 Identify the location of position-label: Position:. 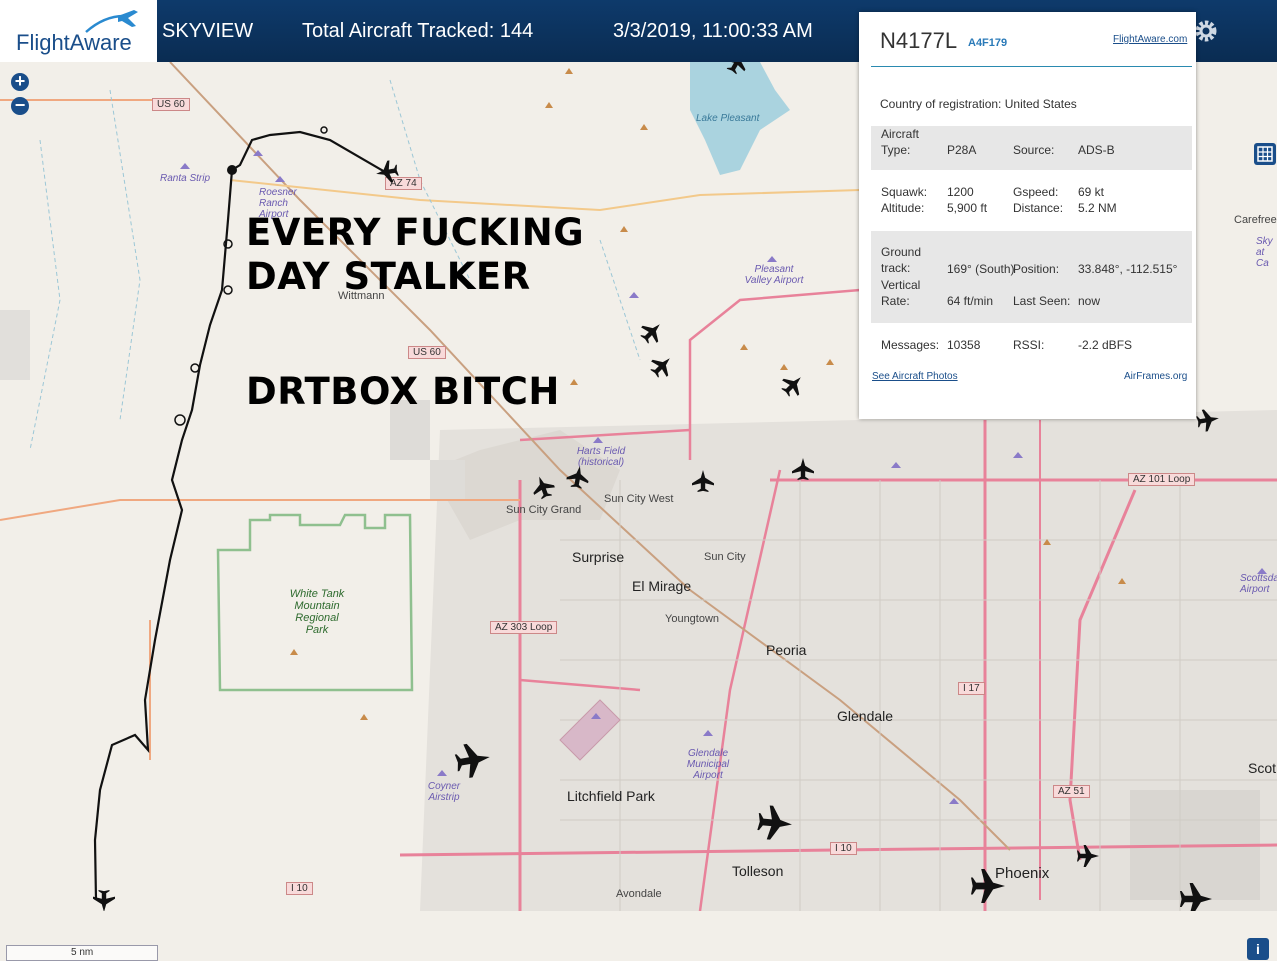
(1036, 269).